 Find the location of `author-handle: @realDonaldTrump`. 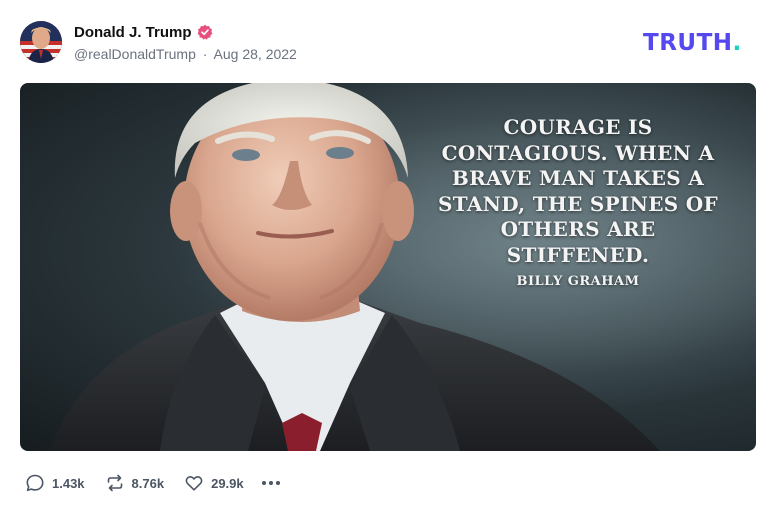

author-handle: @realDonaldTrump is located at coordinates (135, 54).